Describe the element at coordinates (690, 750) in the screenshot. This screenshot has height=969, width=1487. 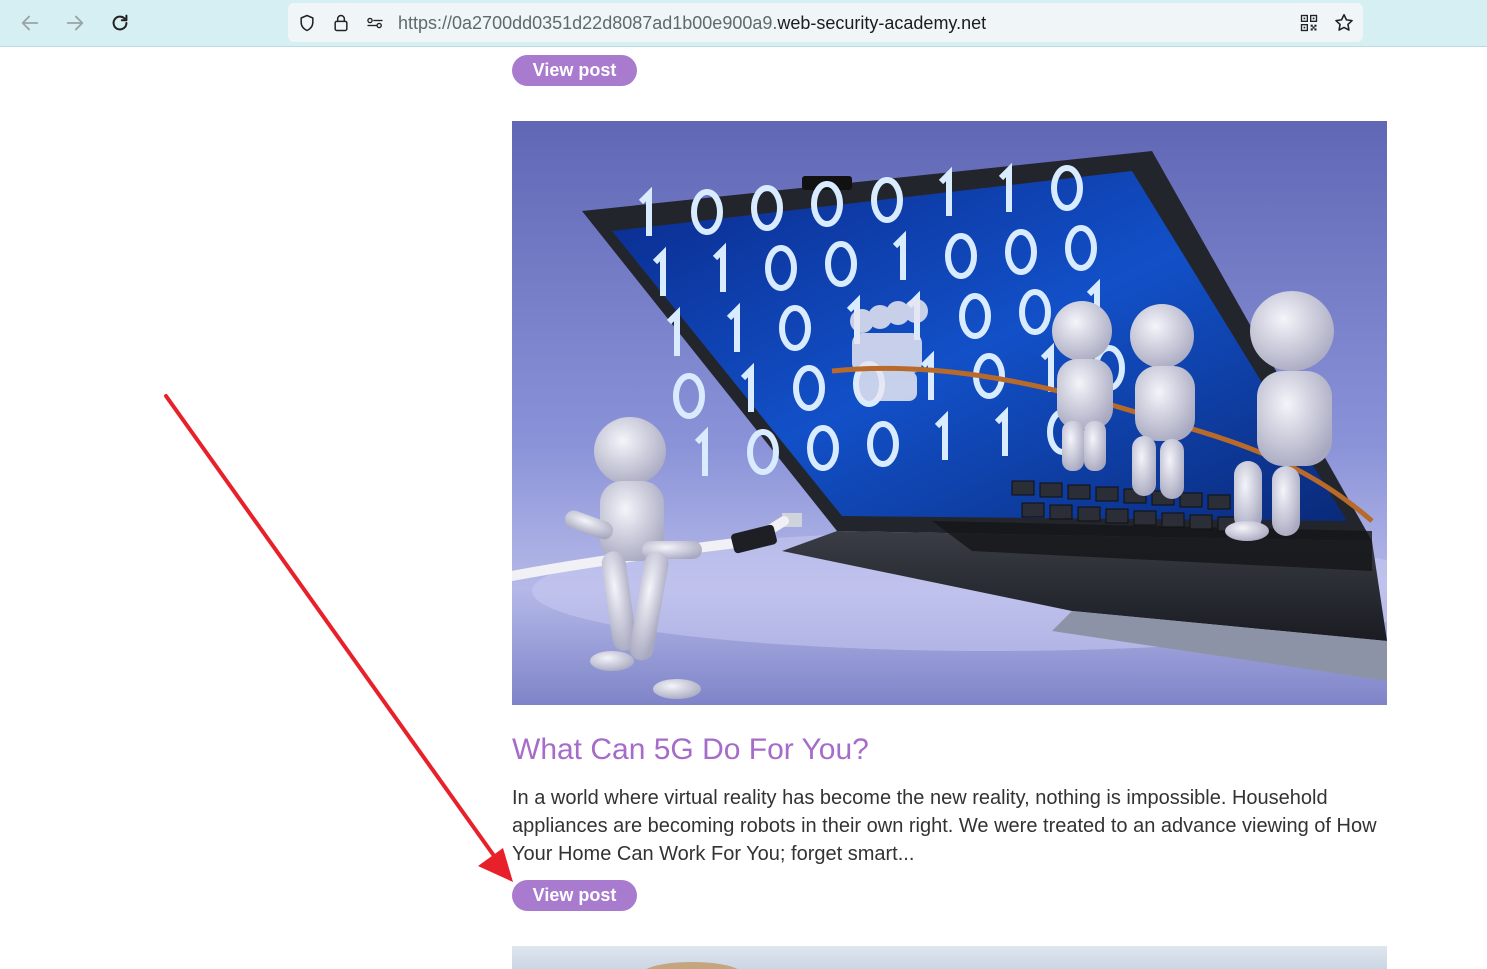
I see `post-title: What Can 5G Do For You?` at that location.